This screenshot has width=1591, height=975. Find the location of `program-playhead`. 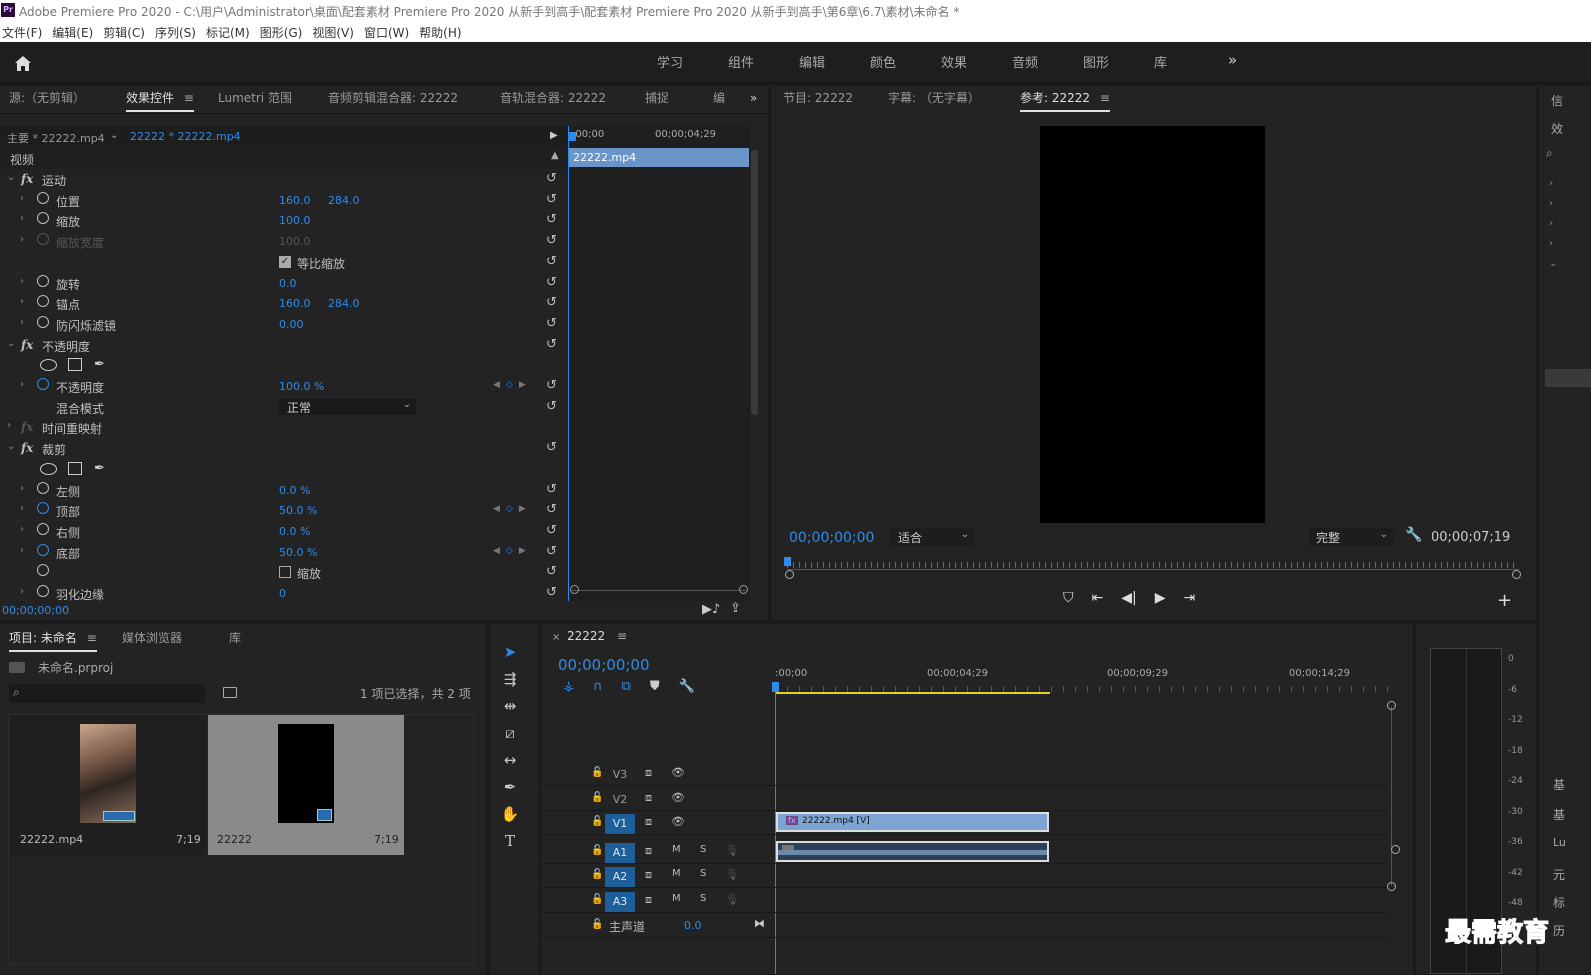

program-playhead is located at coordinates (787, 561).